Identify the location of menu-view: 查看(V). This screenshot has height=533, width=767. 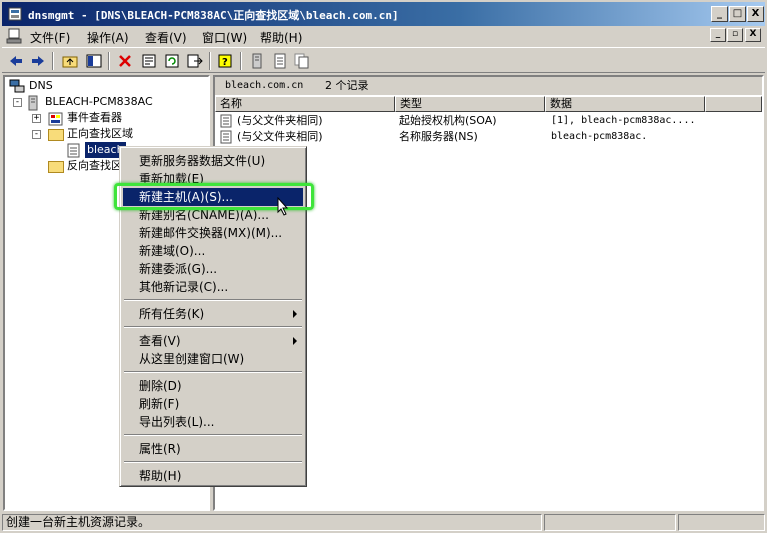
(166, 37).